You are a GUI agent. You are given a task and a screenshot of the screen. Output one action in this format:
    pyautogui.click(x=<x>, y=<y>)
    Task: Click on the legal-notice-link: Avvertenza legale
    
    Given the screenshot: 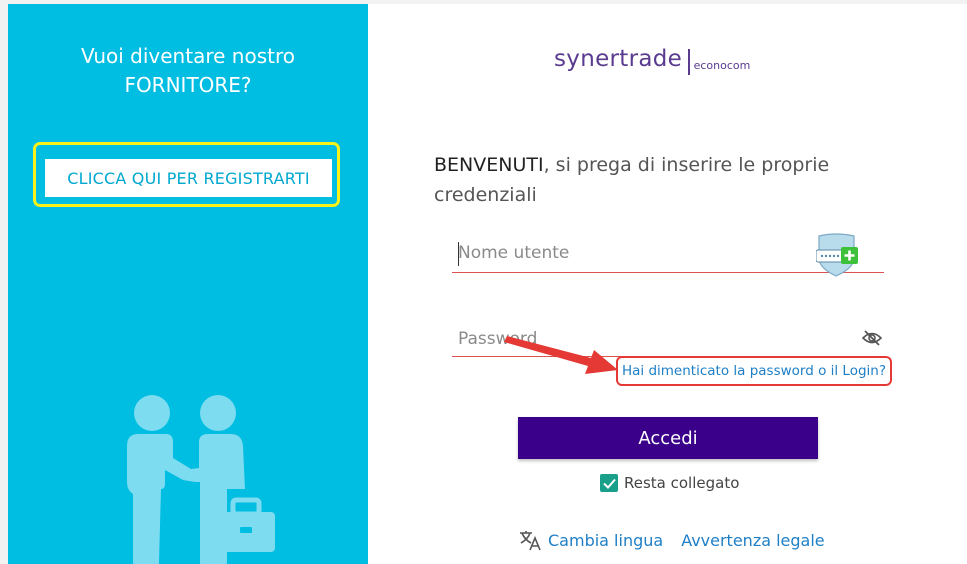 What is the action you would take?
    pyautogui.click(x=752, y=540)
    